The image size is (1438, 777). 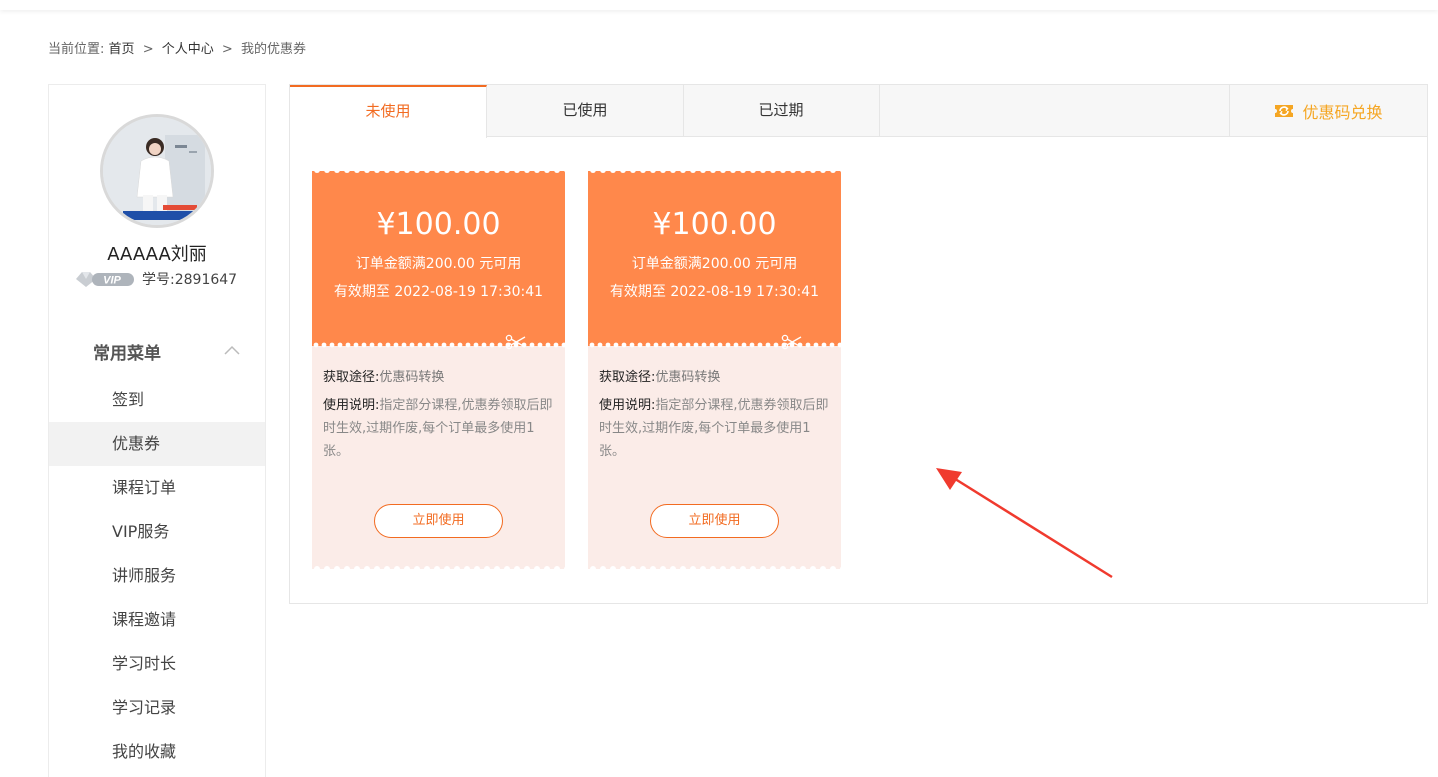 I want to click on chevron-up-icon, so click(x=232, y=350).